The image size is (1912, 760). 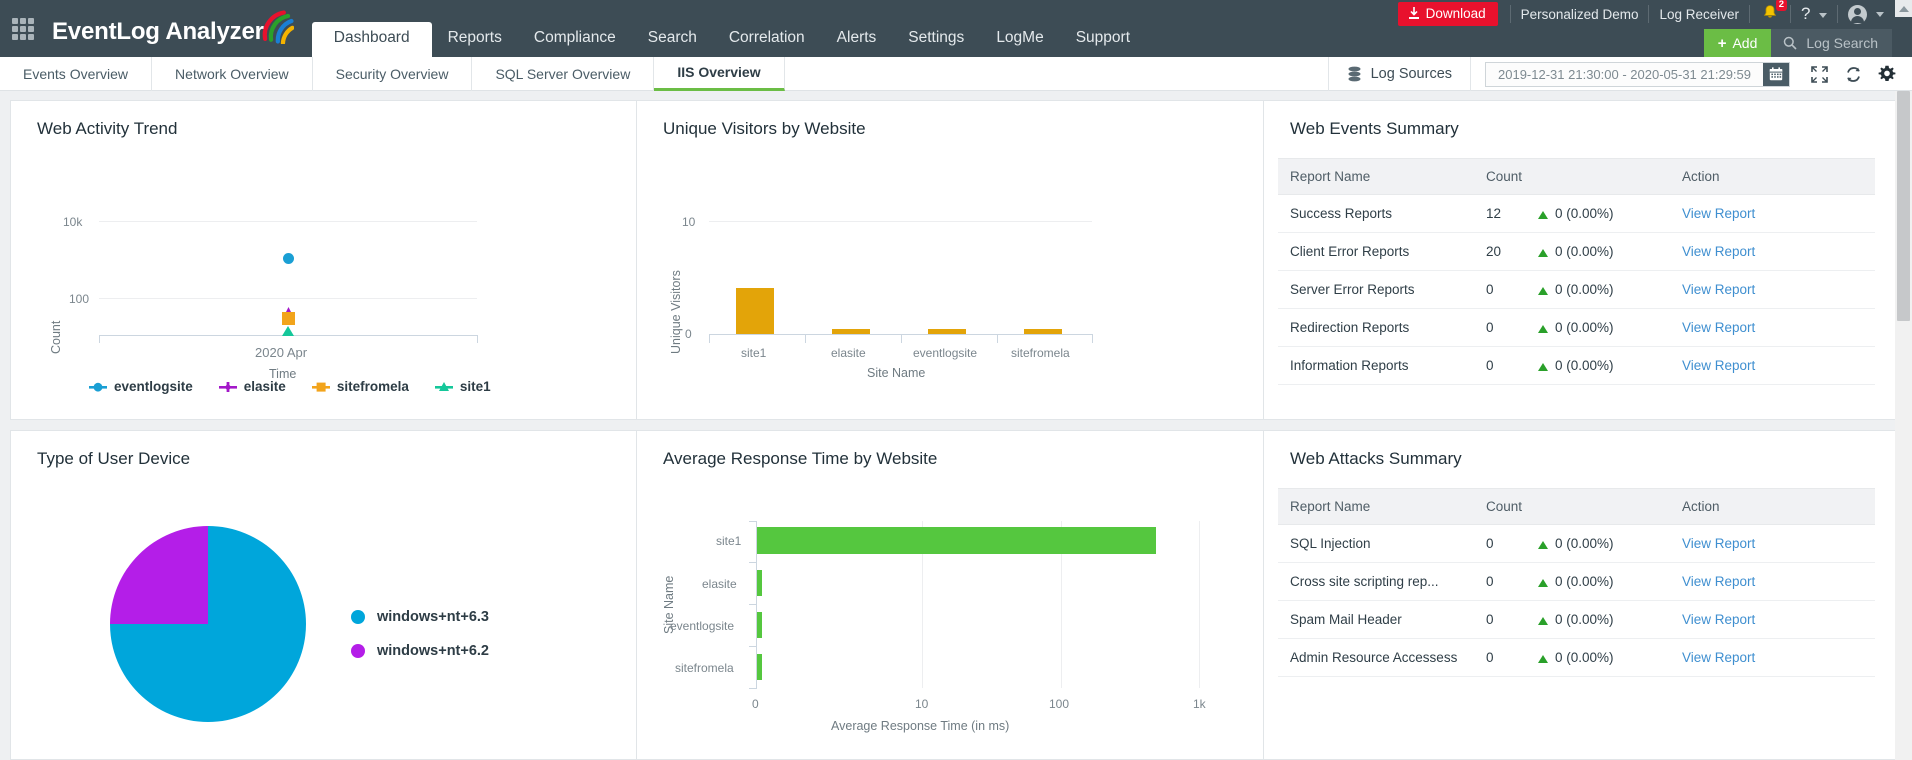 I want to click on pie-chart-svg, so click(x=208, y=624).